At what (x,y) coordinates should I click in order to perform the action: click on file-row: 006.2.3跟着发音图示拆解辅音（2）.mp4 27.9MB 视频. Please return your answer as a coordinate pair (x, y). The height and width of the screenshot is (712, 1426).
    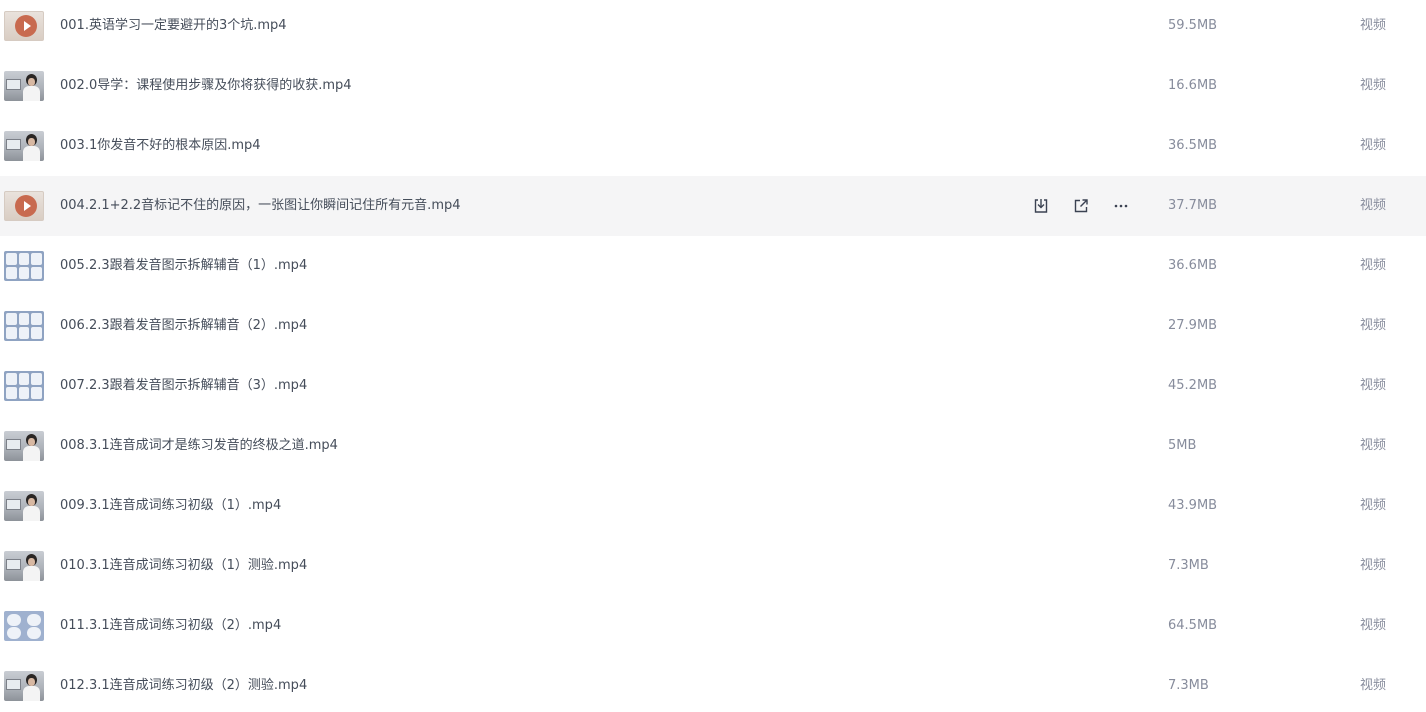
    Looking at the image, I should click on (713, 326).